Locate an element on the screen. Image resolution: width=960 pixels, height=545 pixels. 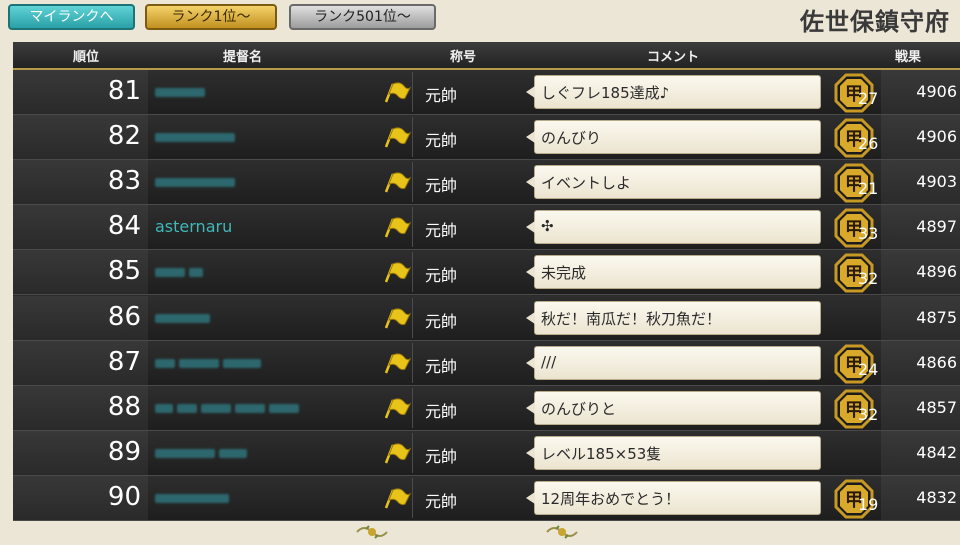
rank-number: 81 is located at coordinates (124, 91).